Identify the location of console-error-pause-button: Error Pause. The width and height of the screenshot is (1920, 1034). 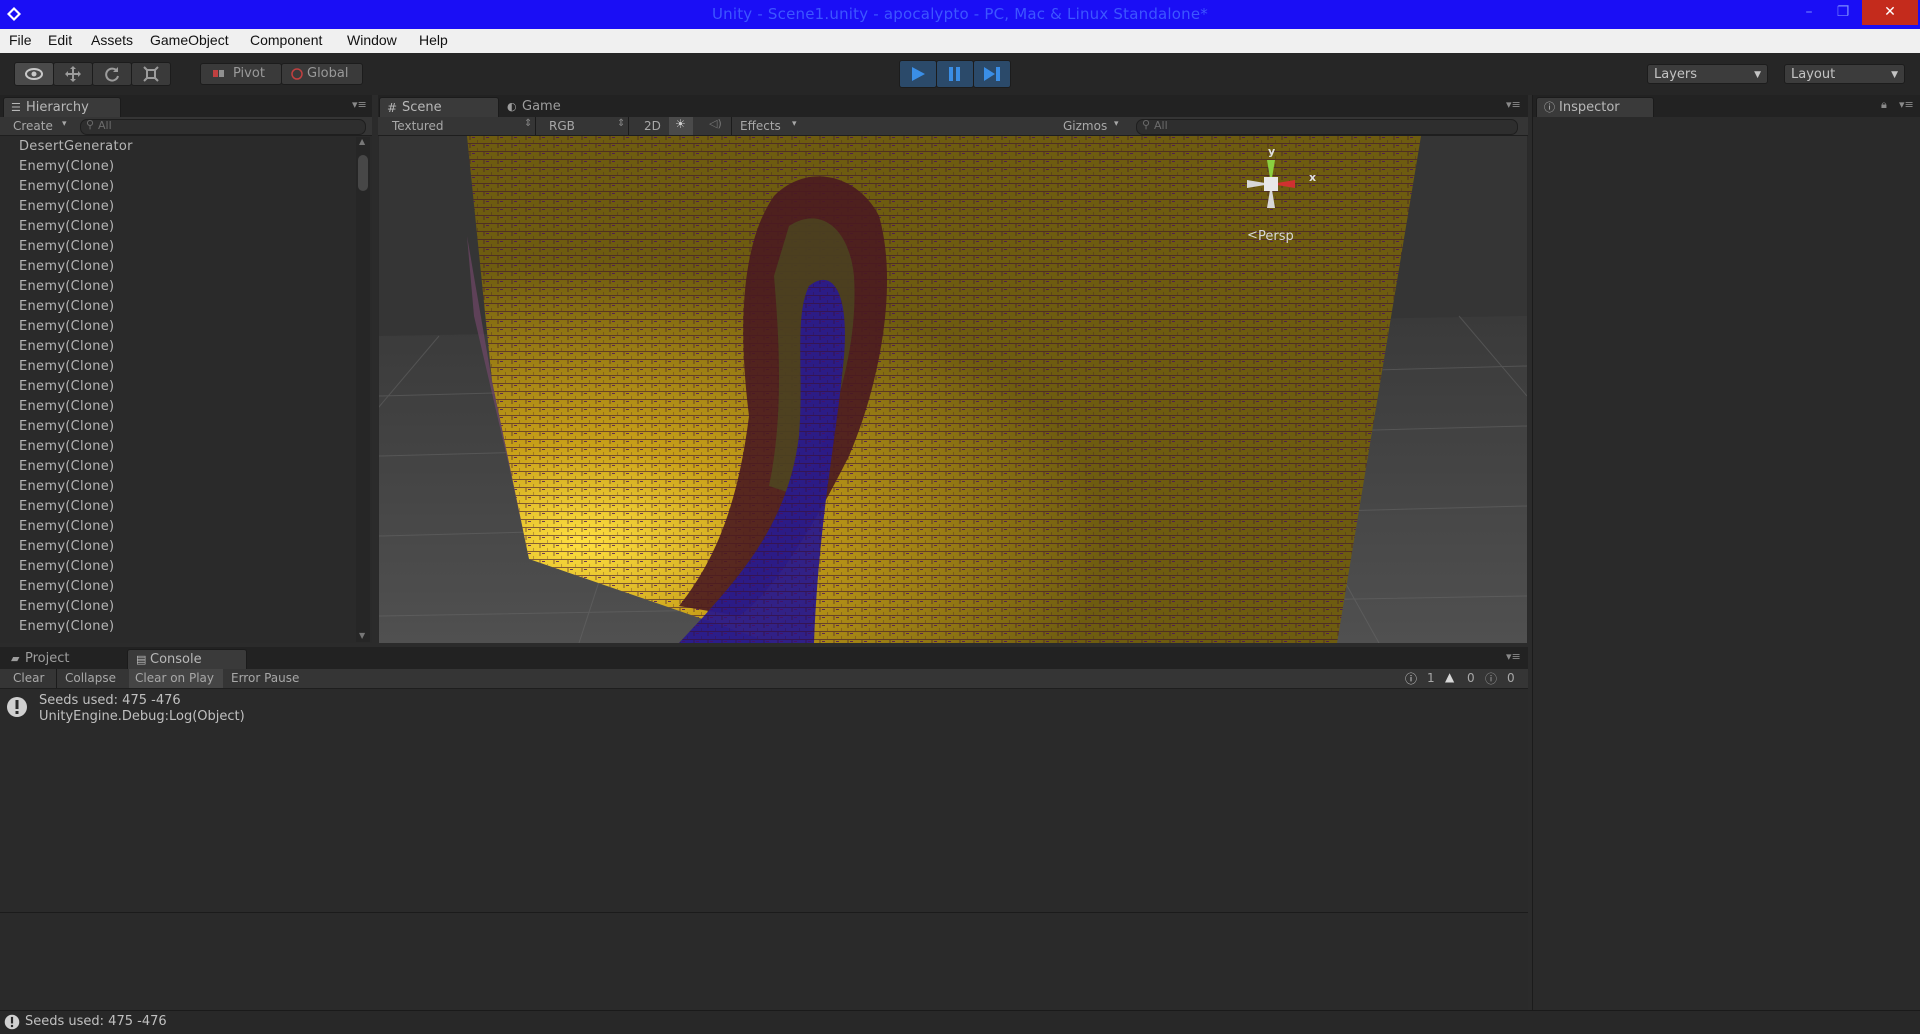
(265, 678).